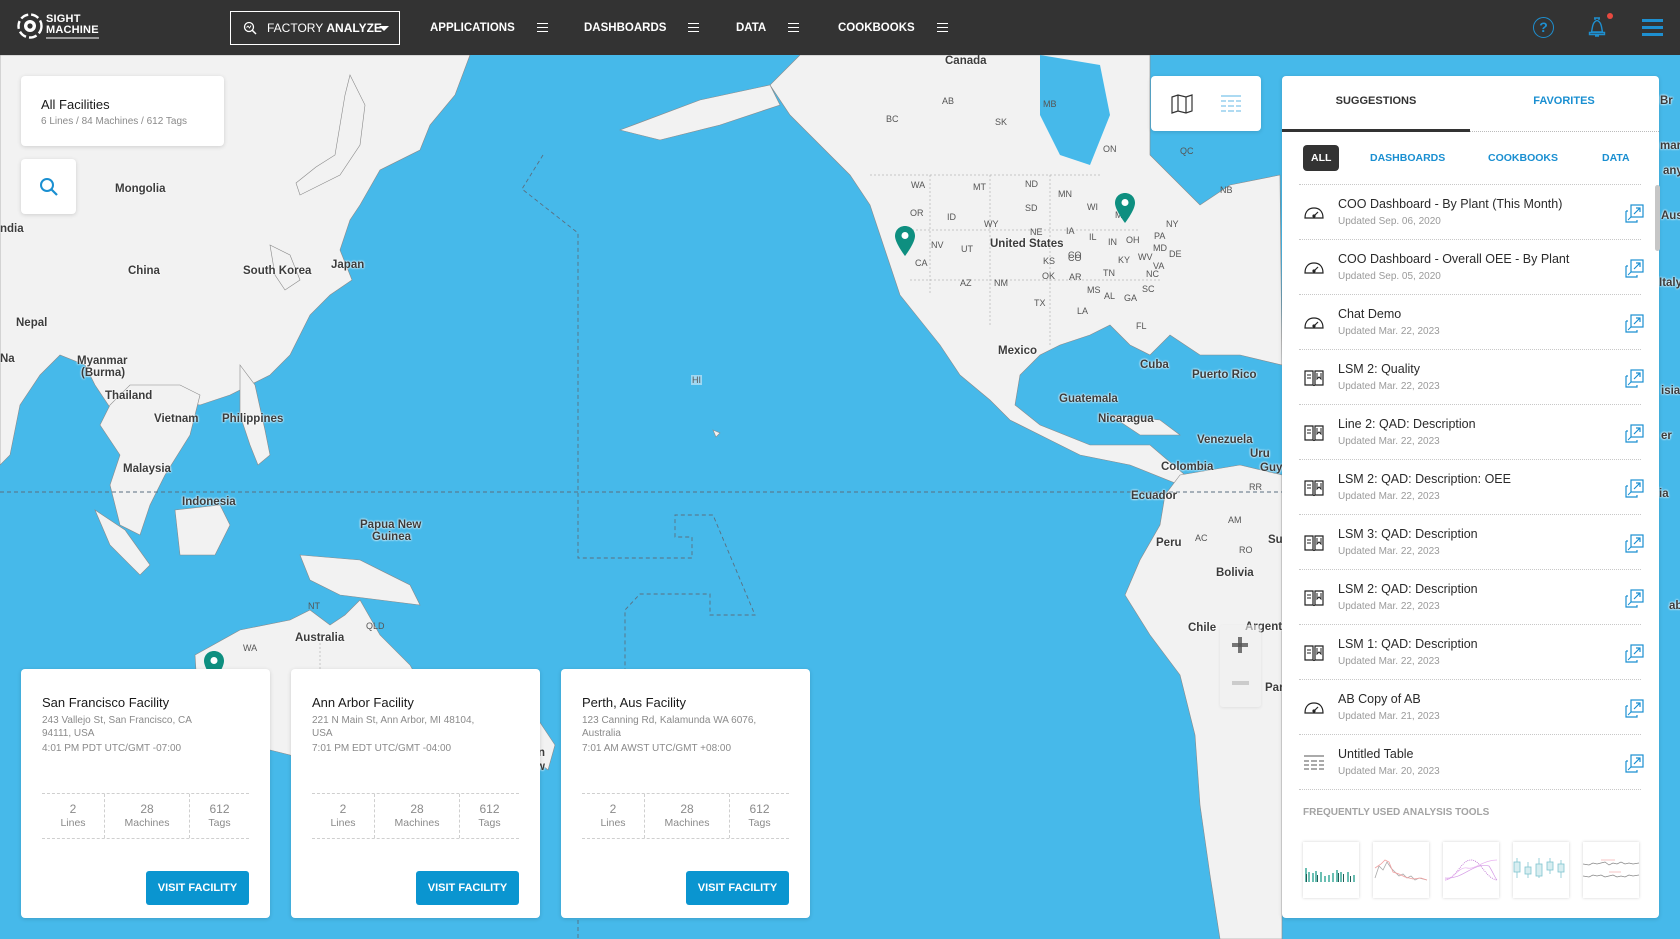 Image resolution: width=1680 pixels, height=939 pixels. What do you see at coordinates (1669, 283) in the screenshot?
I see `map-label-tunisia: Italy` at bounding box center [1669, 283].